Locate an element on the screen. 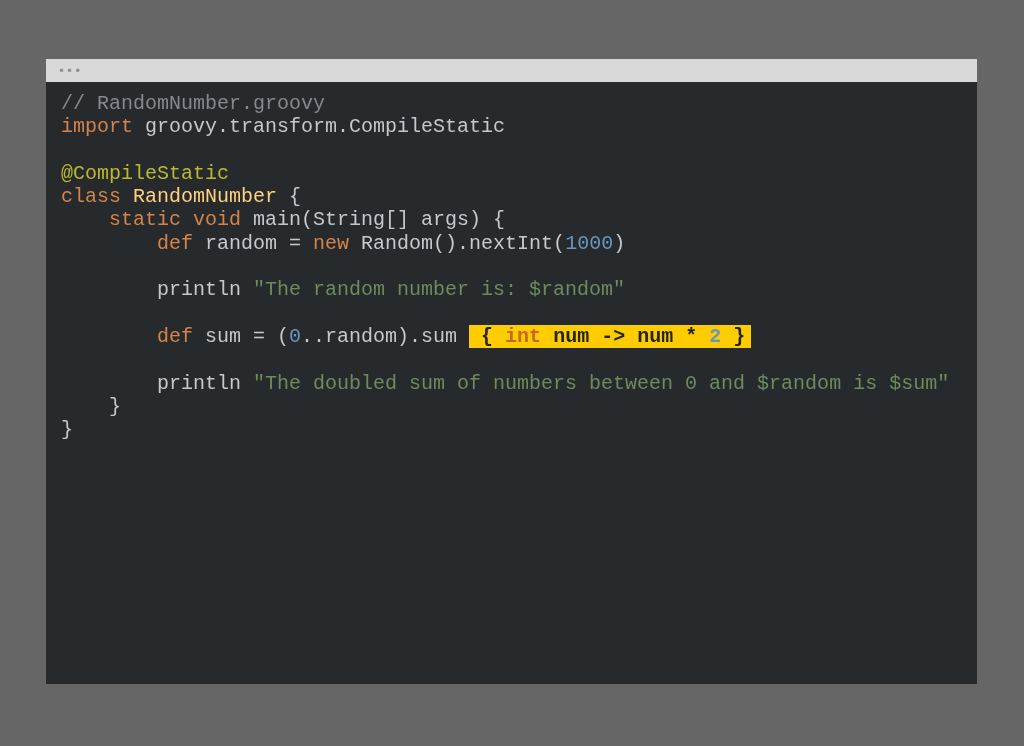 This screenshot has width=1024, height=746. code-line: def sum = (0..random).sum { int num -> num * 2 } is located at coordinates (511, 336).